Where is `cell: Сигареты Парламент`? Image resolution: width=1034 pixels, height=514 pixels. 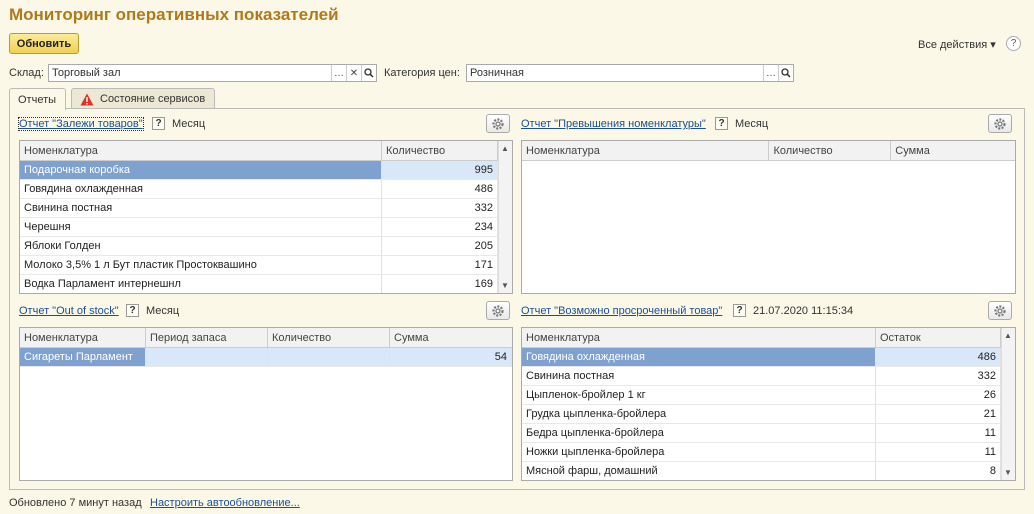
cell: Сигареты Парламент is located at coordinates (83, 357).